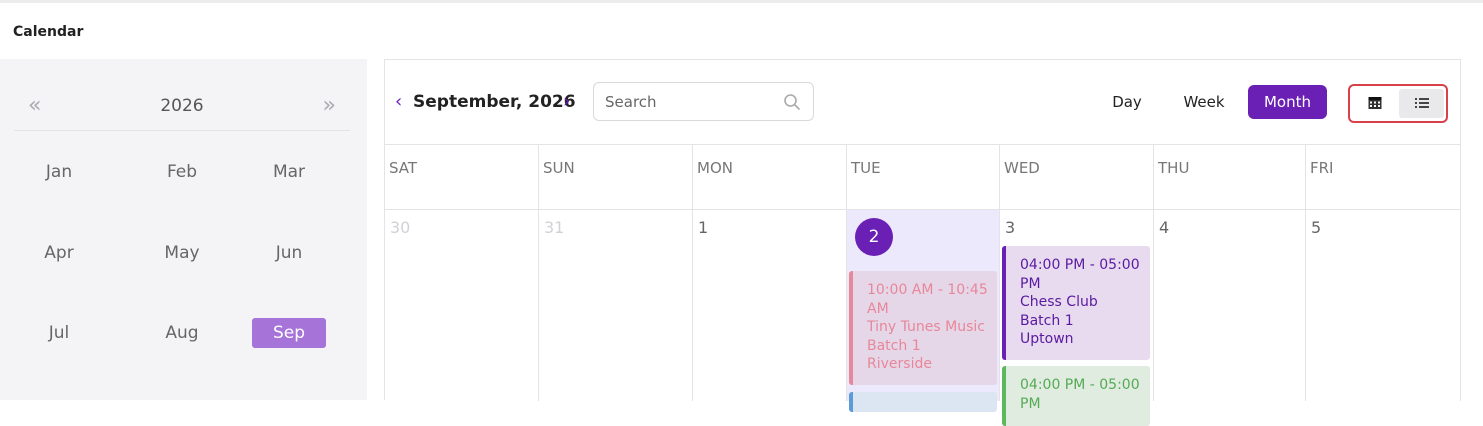 The image size is (1483, 426). What do you see at coordinates (926, 327) in the screenshot?
I see `event-title: Tiny Tunes Music` at bounding box center [926, 327].